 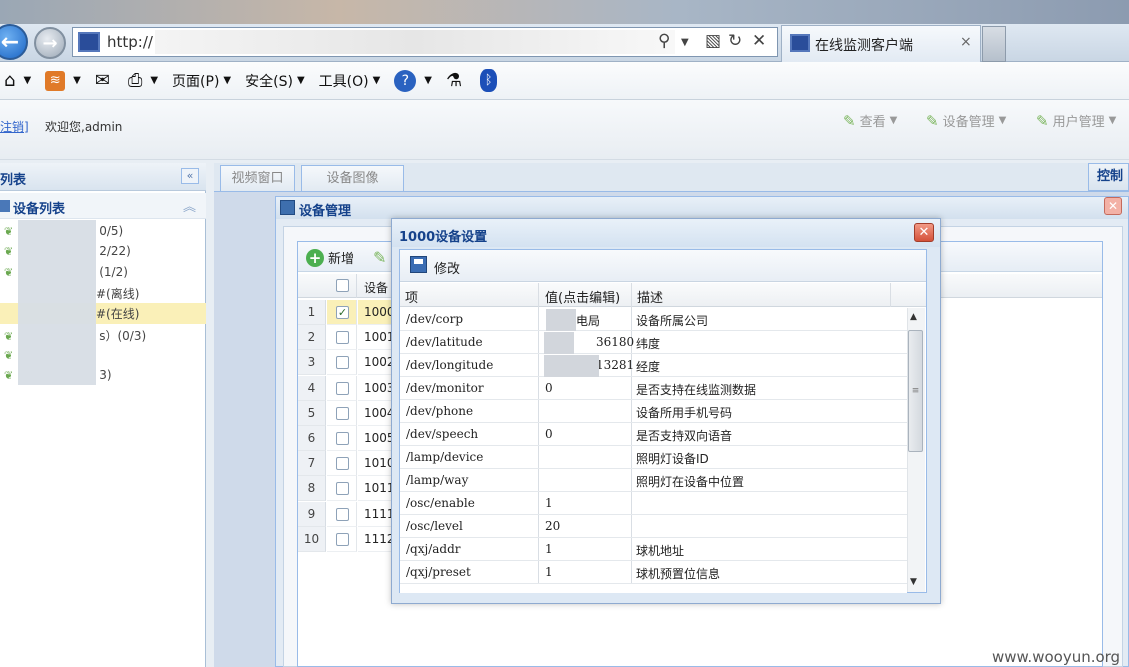 I want to click on device-id-cell: 1011, so click(x=376, y=489).